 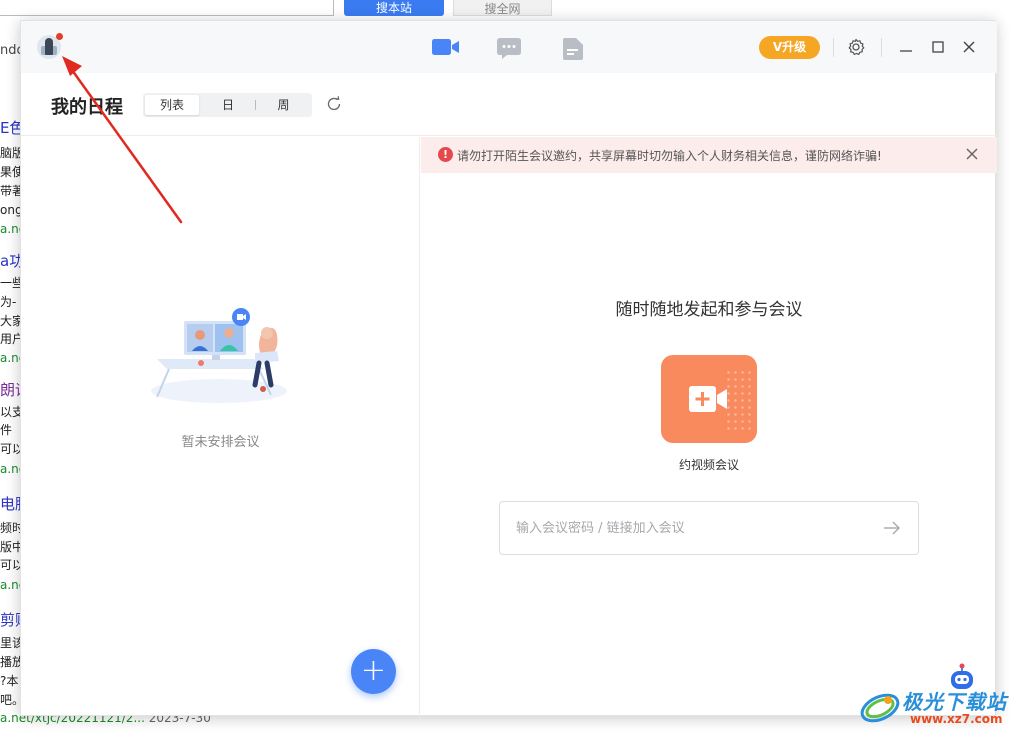 I want to click on minimize-icon, so click(x=906, y=47).